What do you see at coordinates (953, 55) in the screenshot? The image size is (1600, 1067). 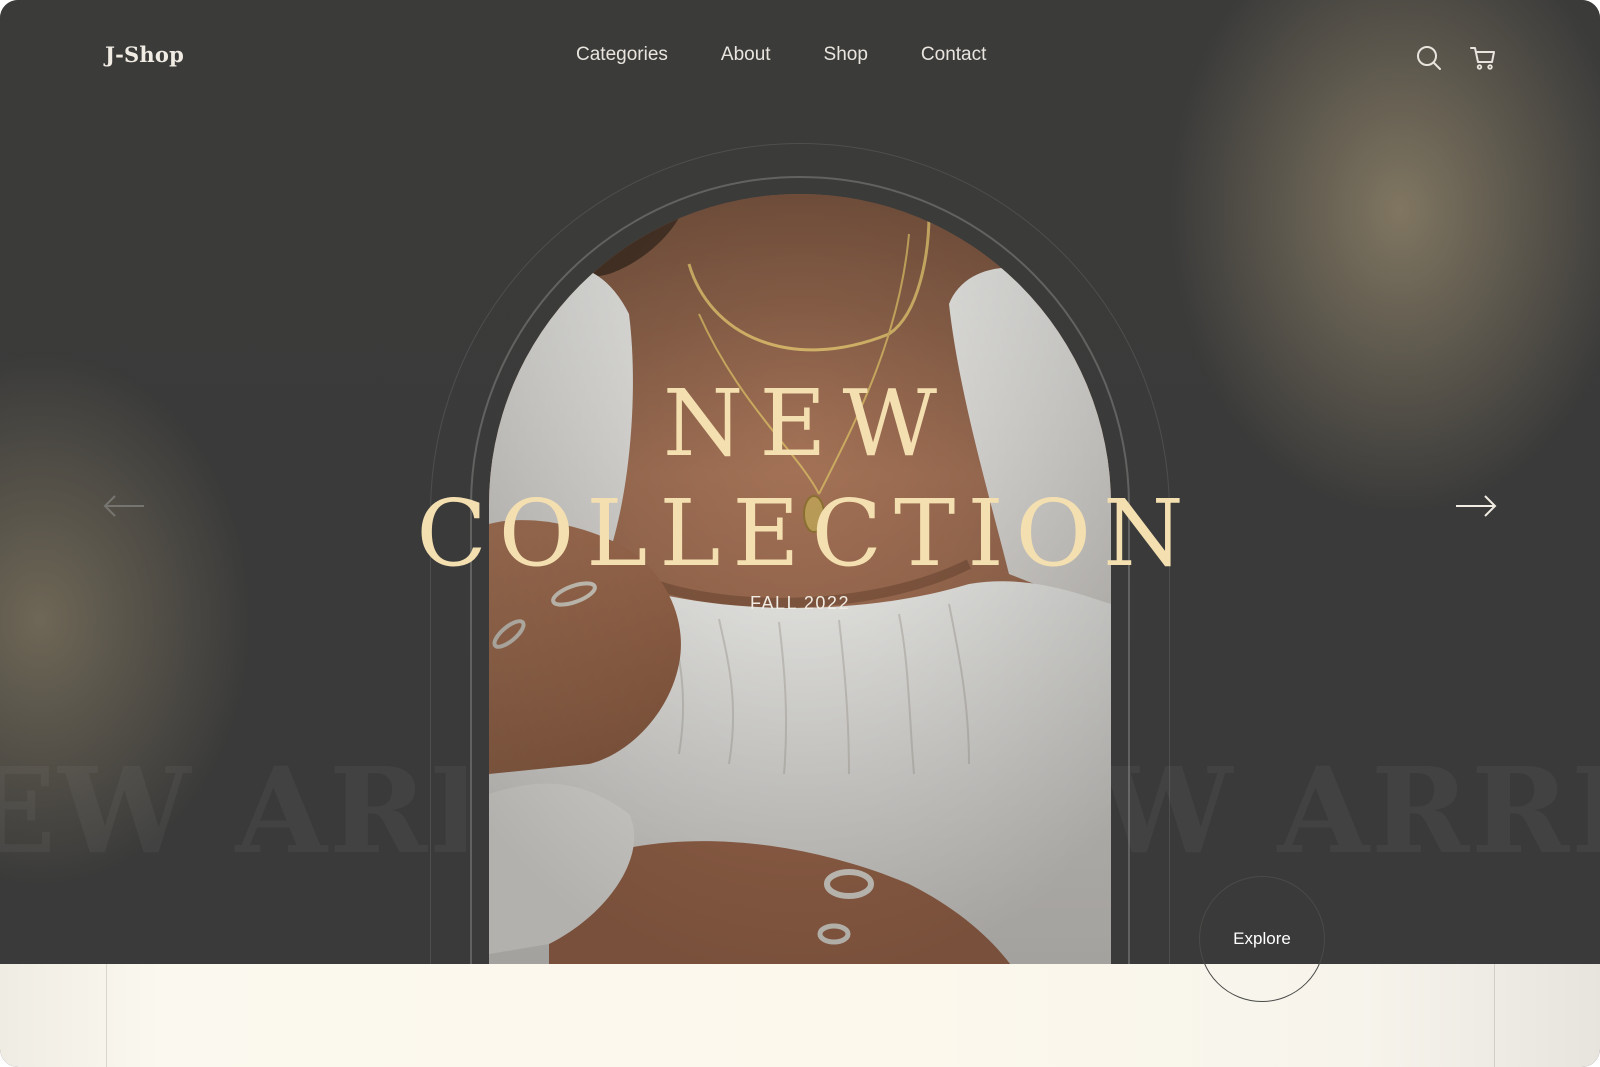 I see `nav-item-contact: Contact` at bounding box center [953, 55].